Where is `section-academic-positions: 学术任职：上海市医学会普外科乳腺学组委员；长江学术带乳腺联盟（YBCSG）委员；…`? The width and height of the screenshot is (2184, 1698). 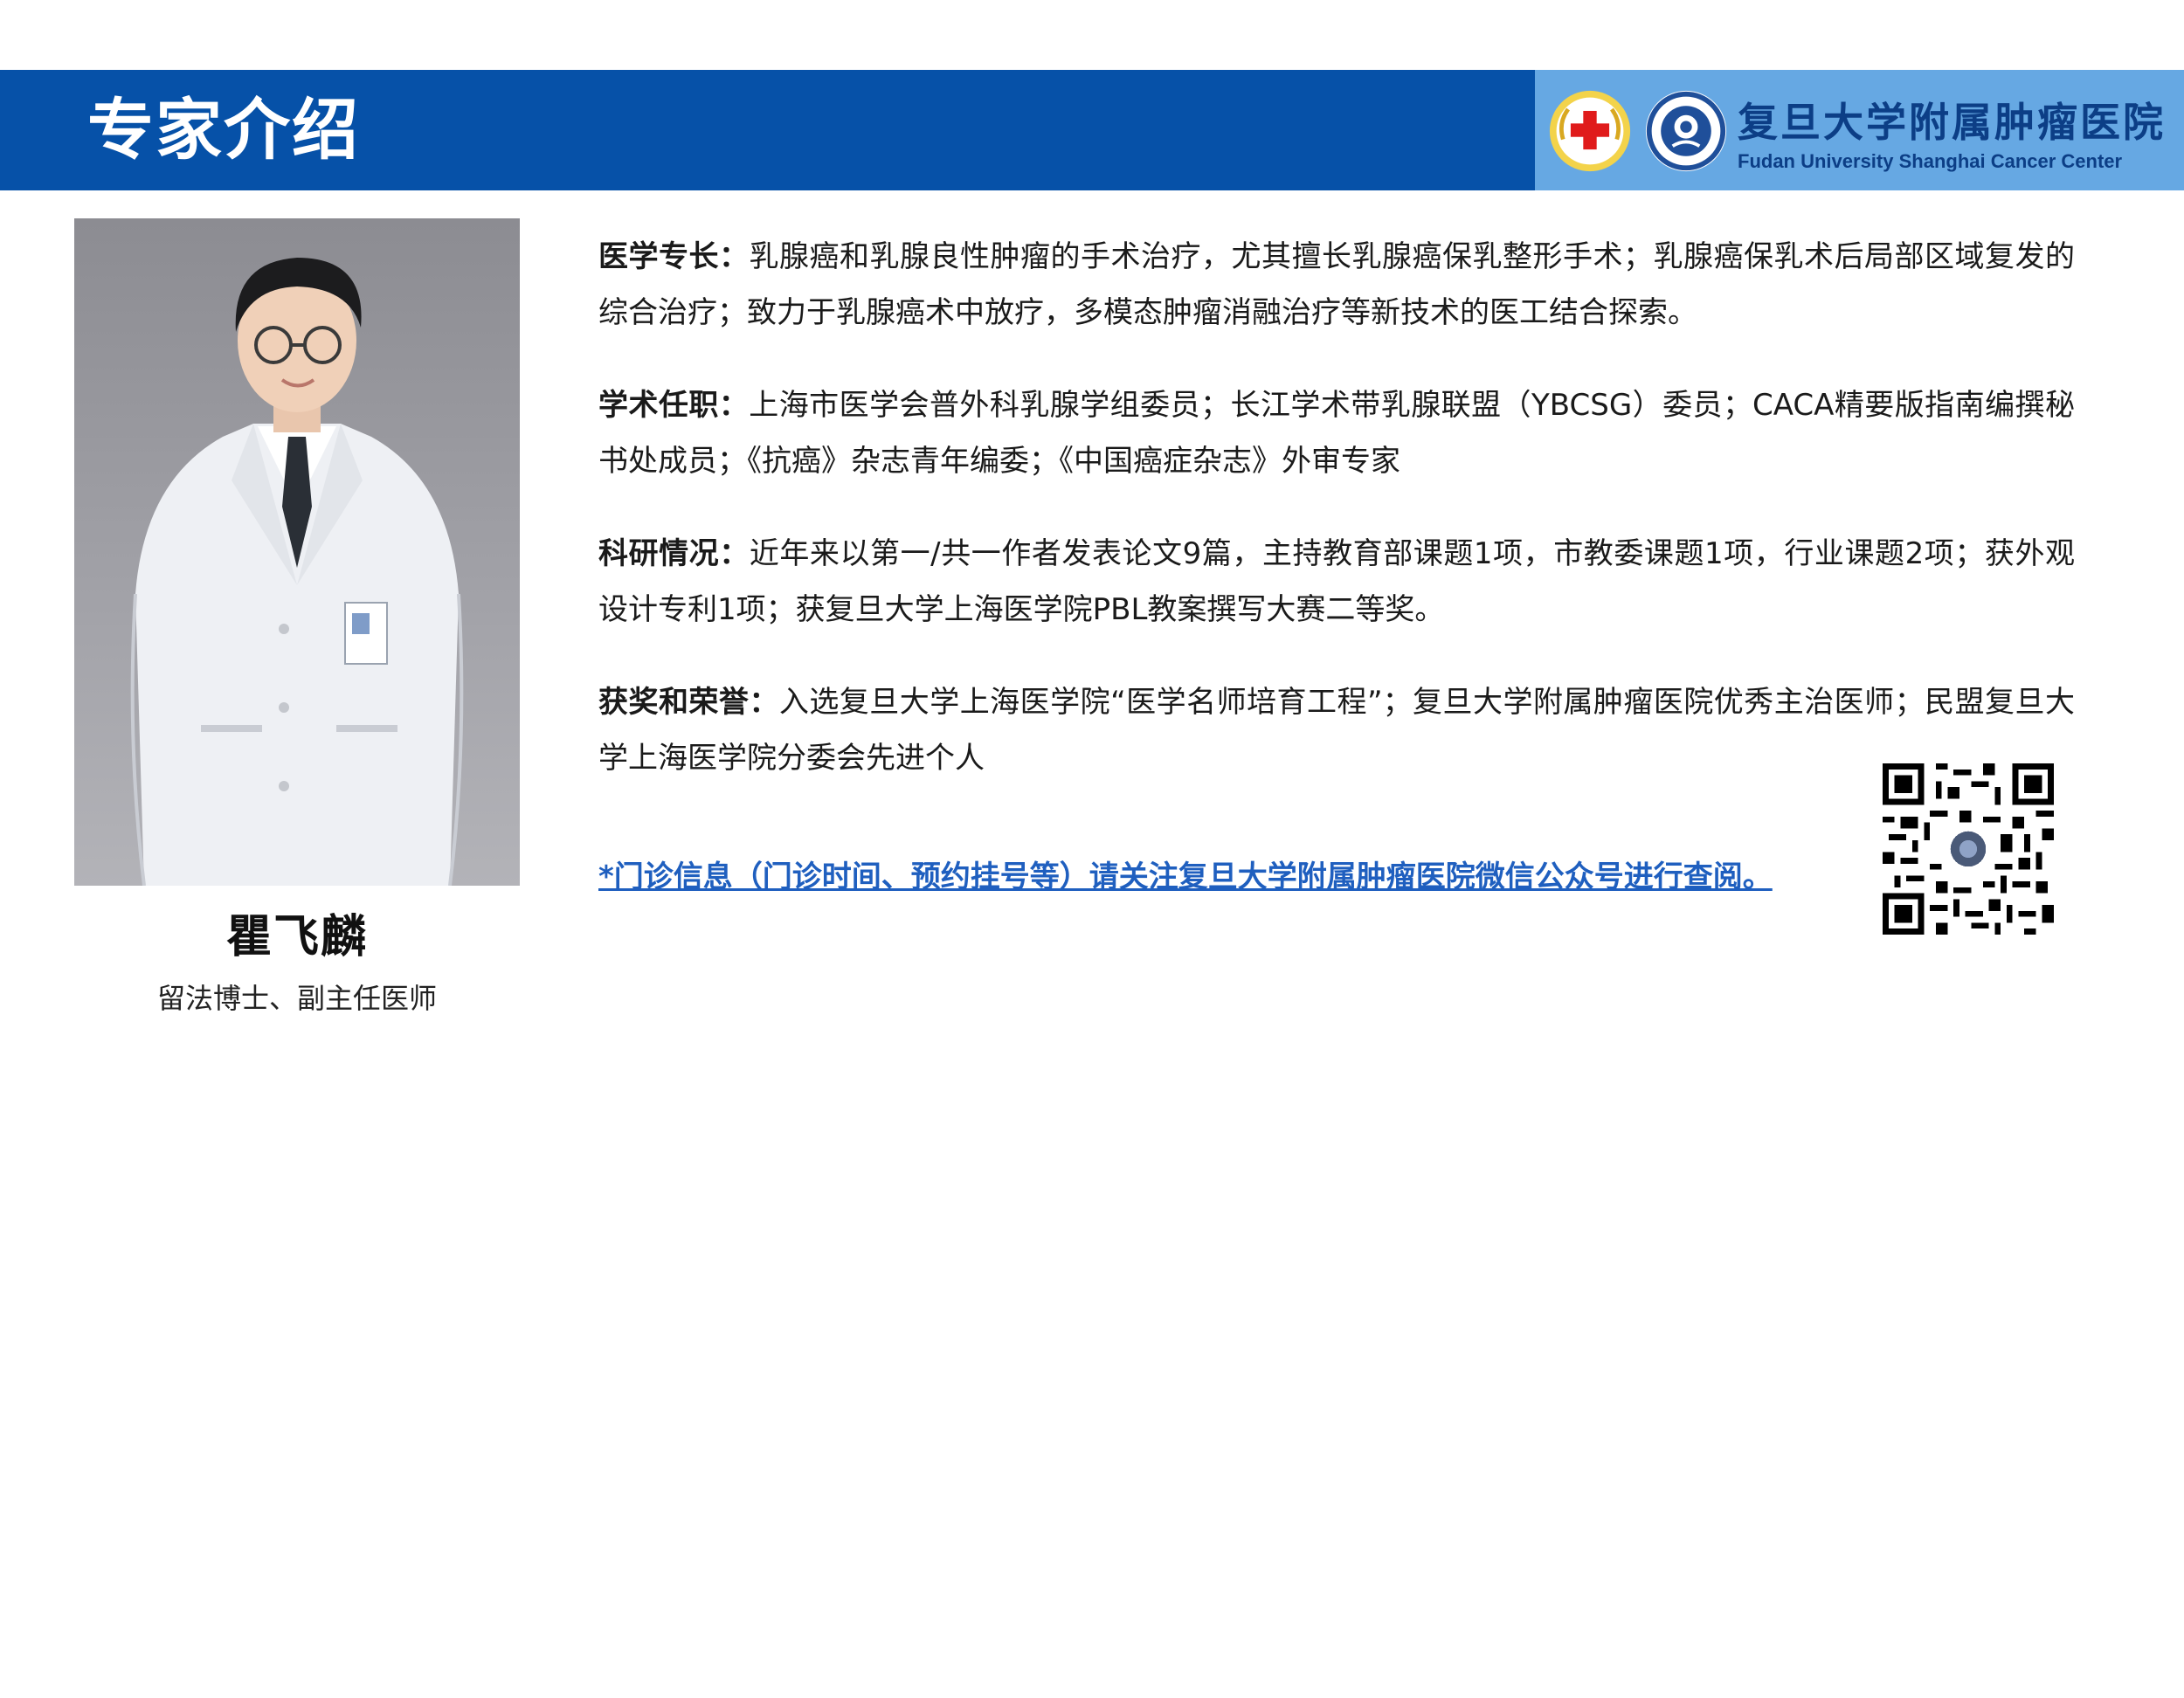 section-academic-positions: 学术任职：上海市医学会普外科乳腺学组委员；长江学术带乳腺联盟（YBCSG）委员；… is located at coordinates (1336, 433).